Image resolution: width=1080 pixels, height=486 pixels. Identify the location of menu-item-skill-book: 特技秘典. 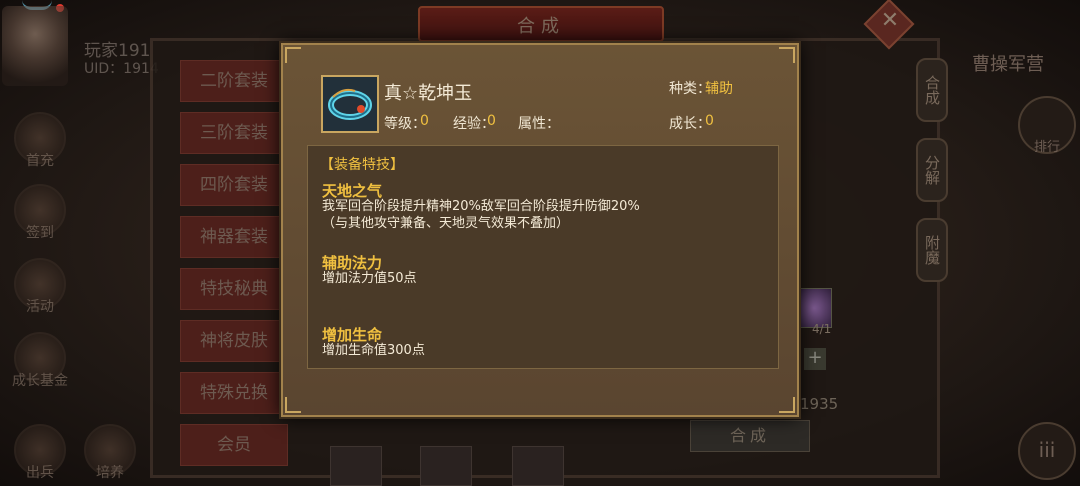
(234, 289).